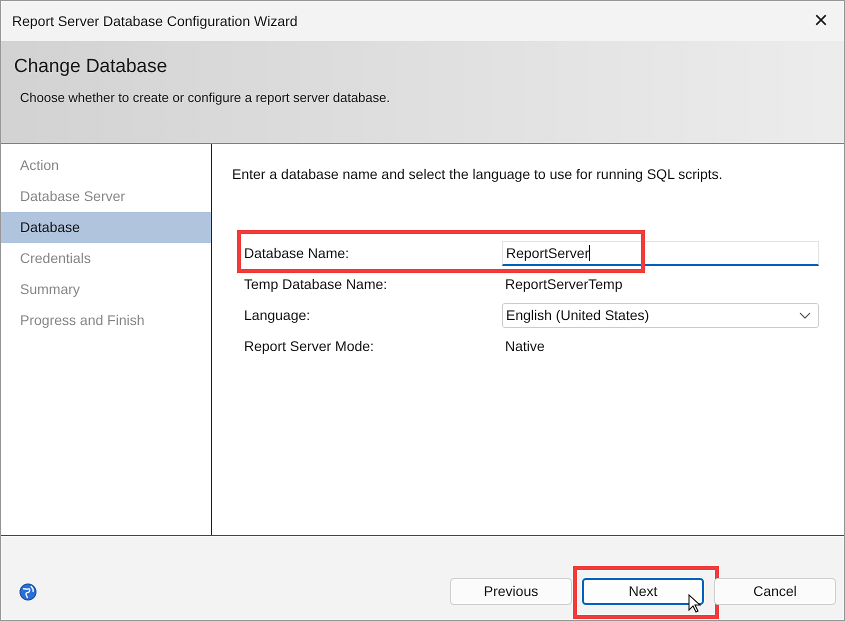 The height and width of the screenshot is (621, 845). Describe the element at coordinates (643, 591) in the screenshot. I see `wizard-button: Next` at that location.